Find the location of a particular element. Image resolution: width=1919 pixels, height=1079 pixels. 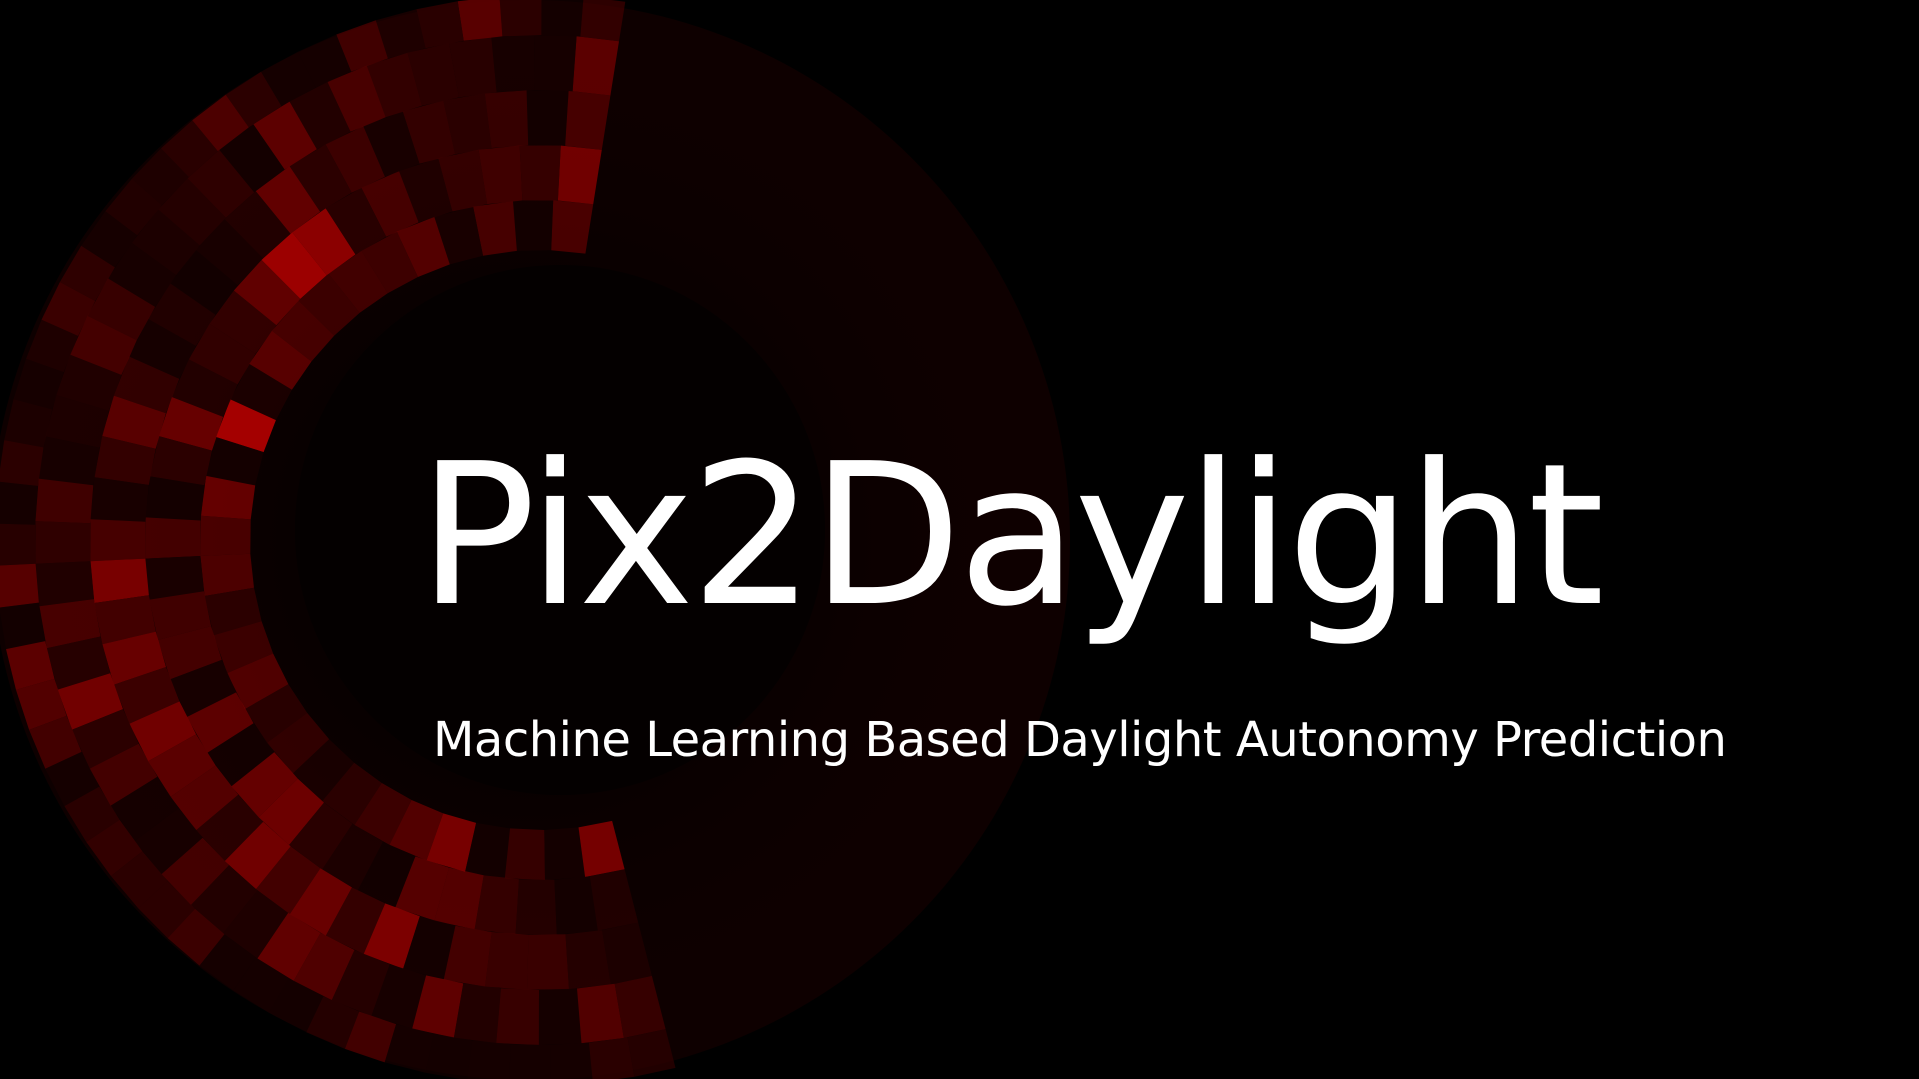

slide-title: Pix2Daylight is located at coordinates (1011, 536).